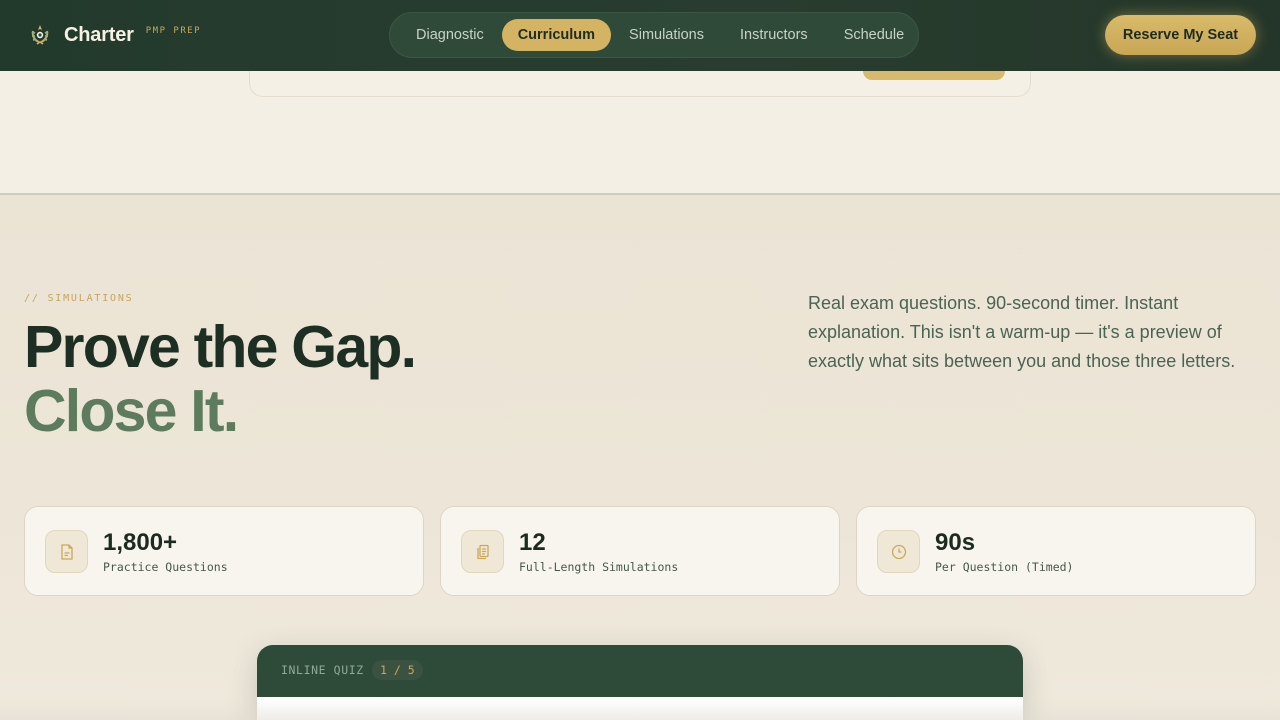  I want to click on quiz-progress-badge: 1 / 5, so click(397, 670).